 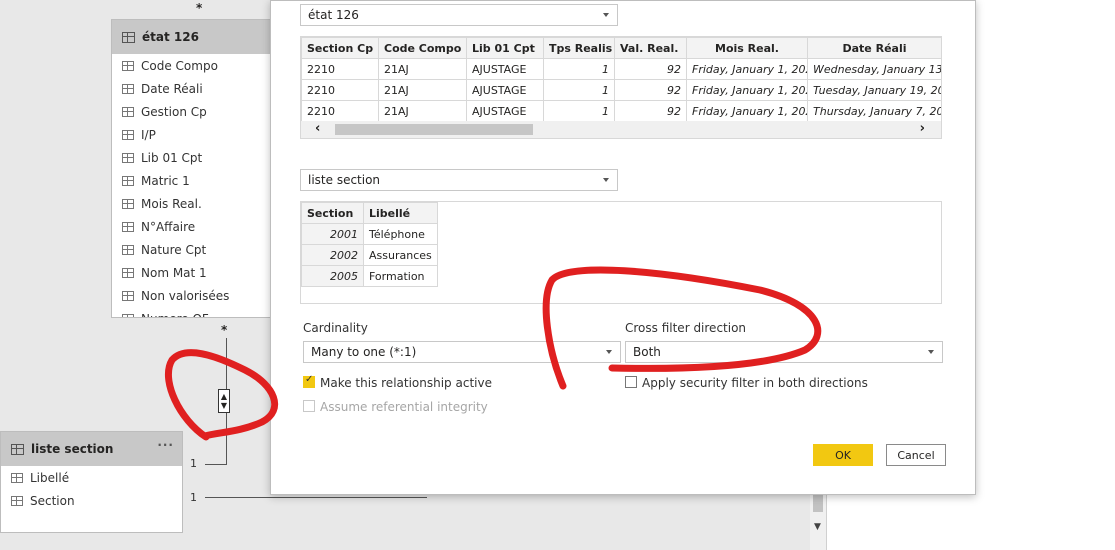 I want to click on annotation-circle-left, so click(x=221, y=395).